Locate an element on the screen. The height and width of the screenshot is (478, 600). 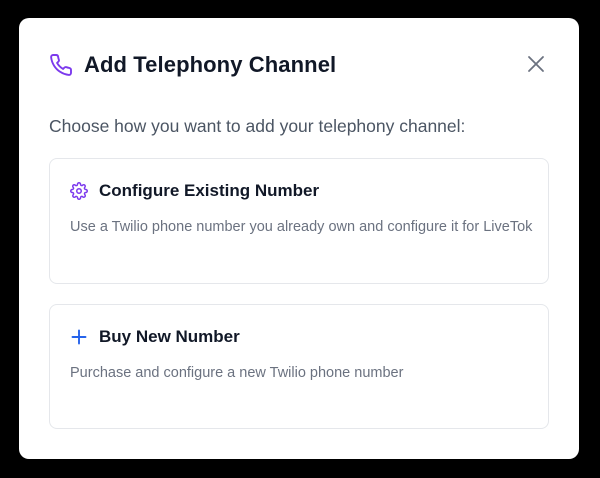
option-header: Buy New Number is located at coordinates (155, 337).